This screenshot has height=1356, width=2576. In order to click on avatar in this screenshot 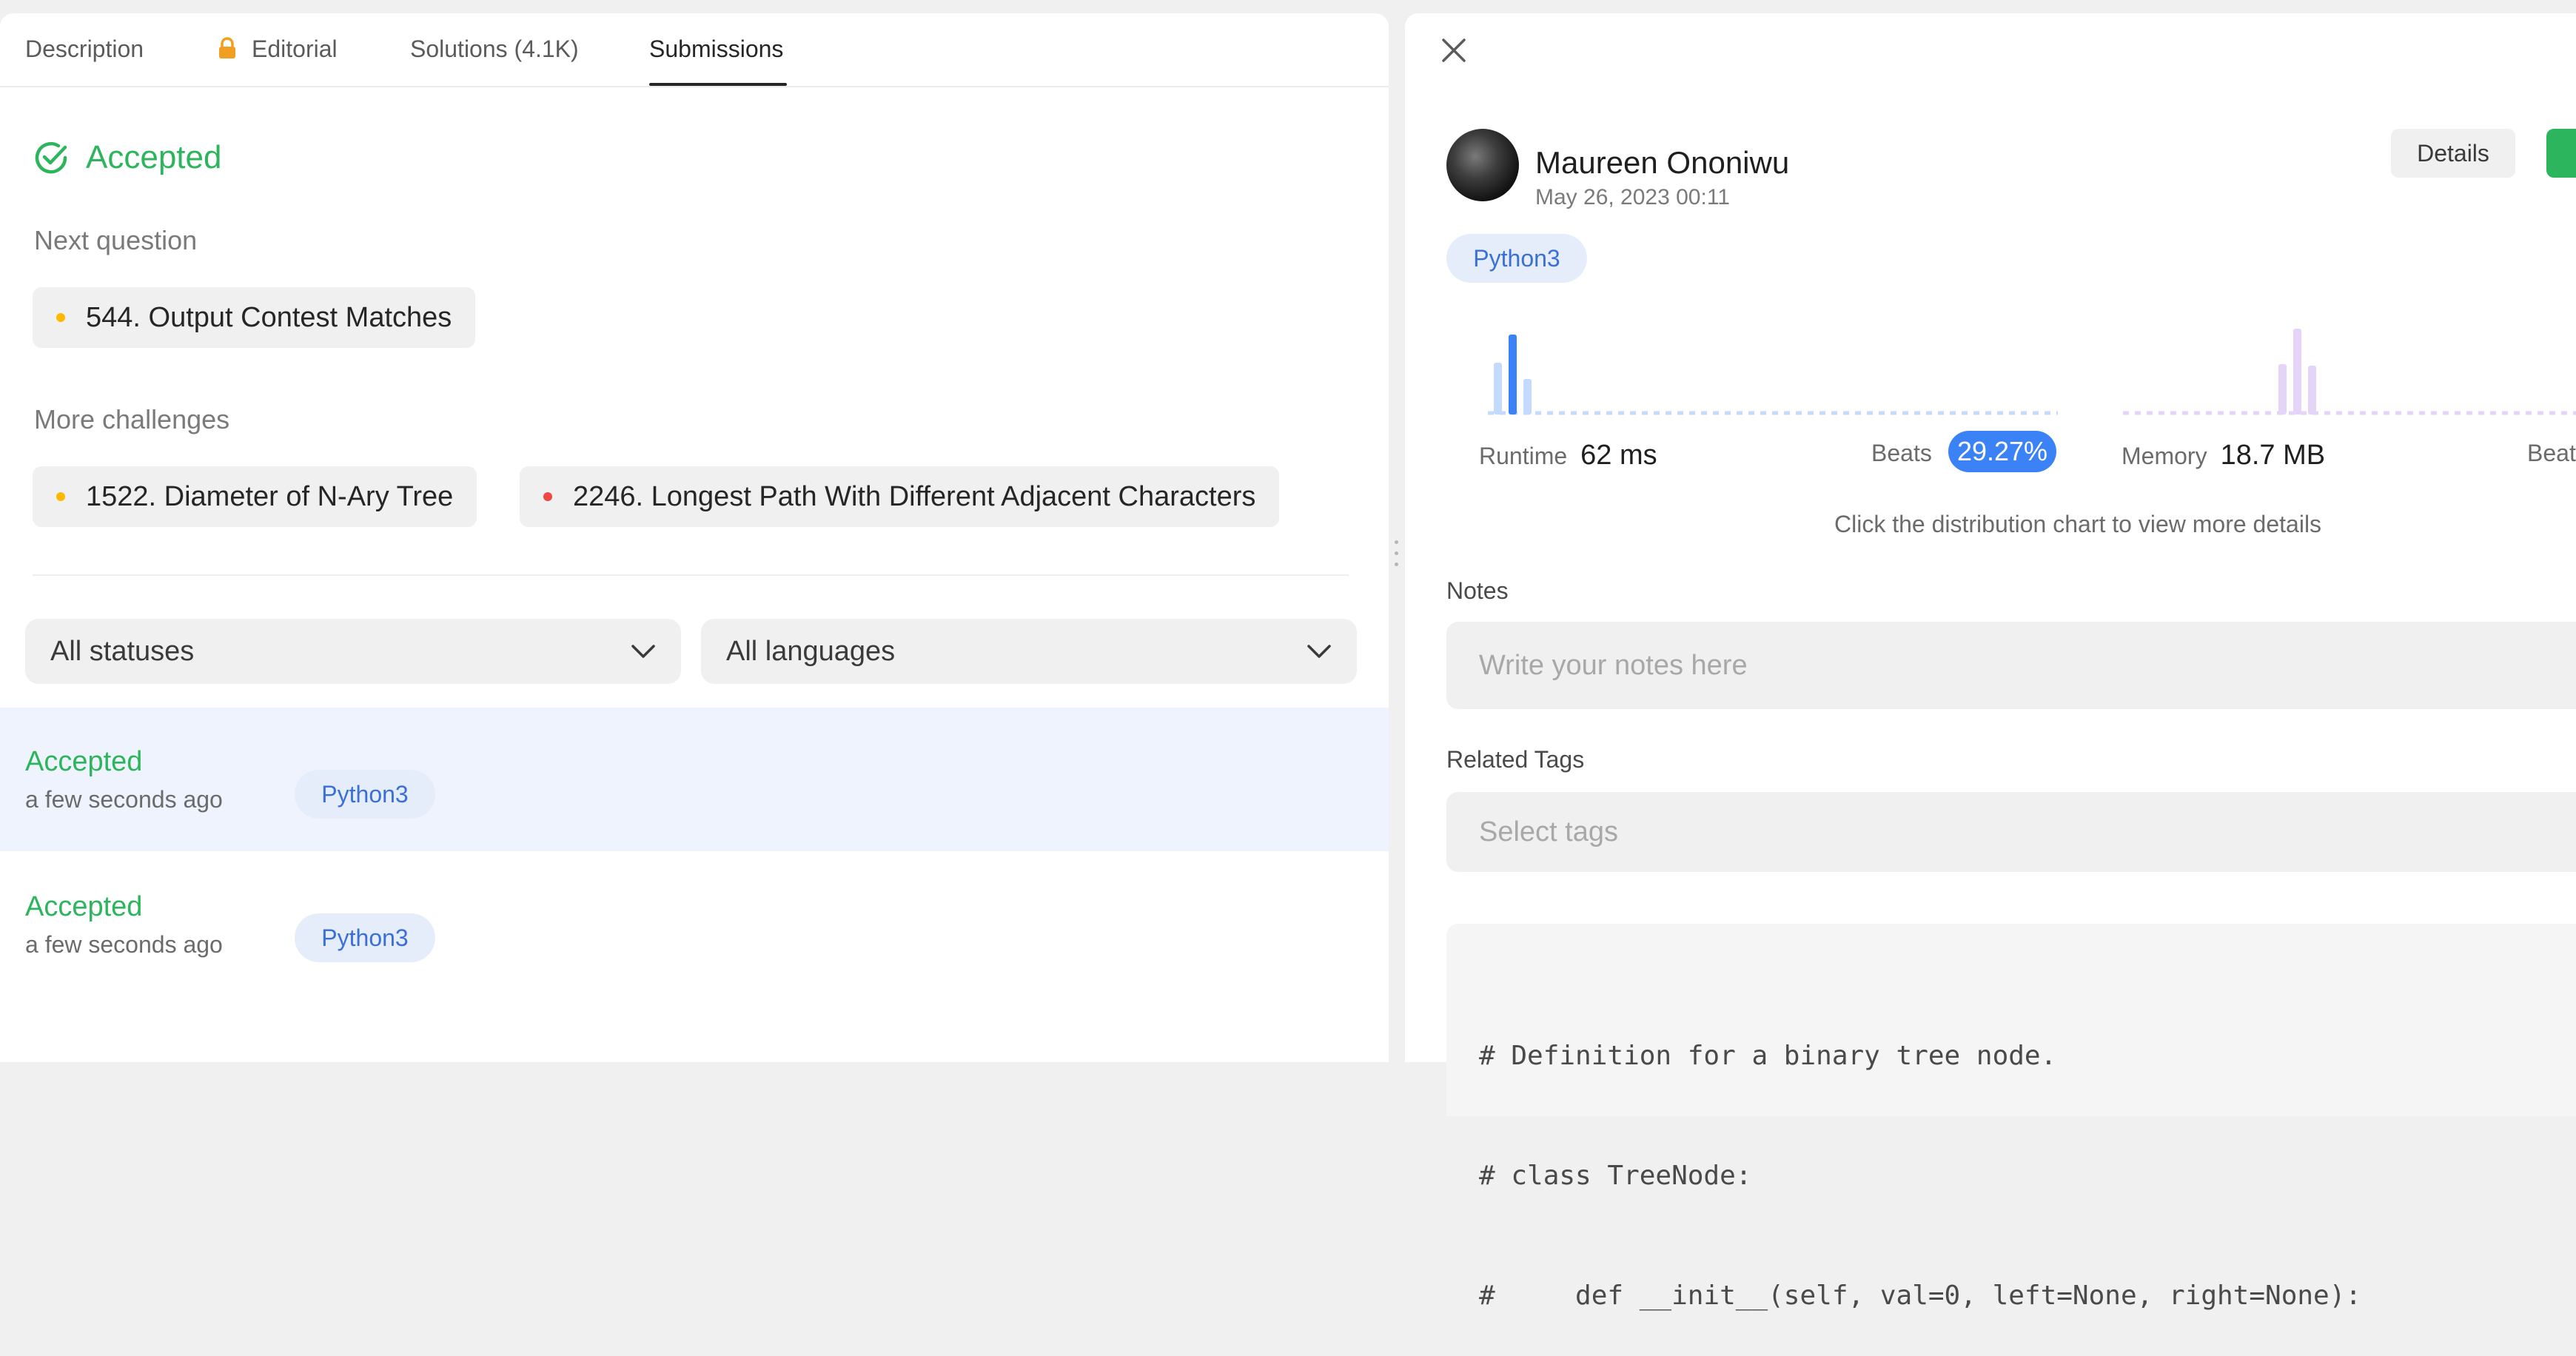, I will do `click(1482, 165)`.